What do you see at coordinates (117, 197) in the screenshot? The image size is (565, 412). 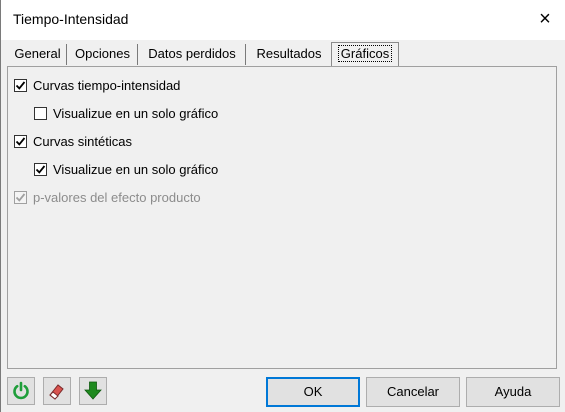 I see `checkbox-label: p-valores del efecto producto` at bounding box center [117, 197].